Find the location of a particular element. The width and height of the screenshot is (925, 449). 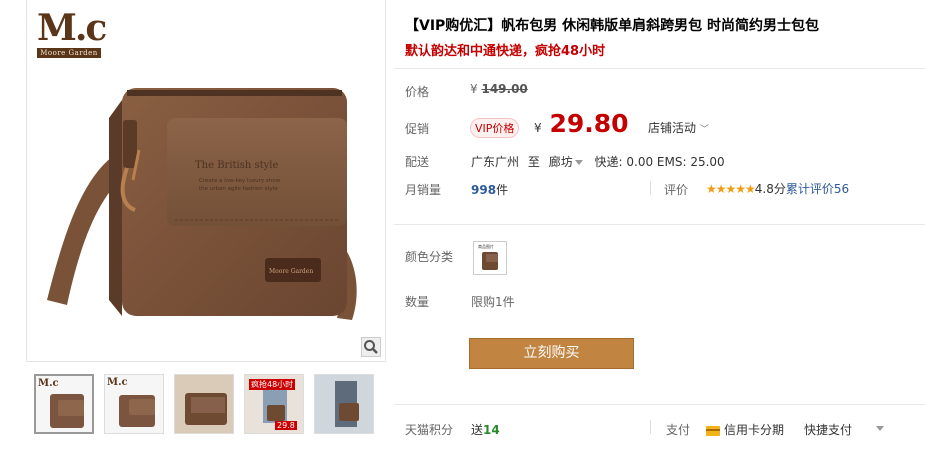

payment-caret-icon is located at coordinates (880, 428).